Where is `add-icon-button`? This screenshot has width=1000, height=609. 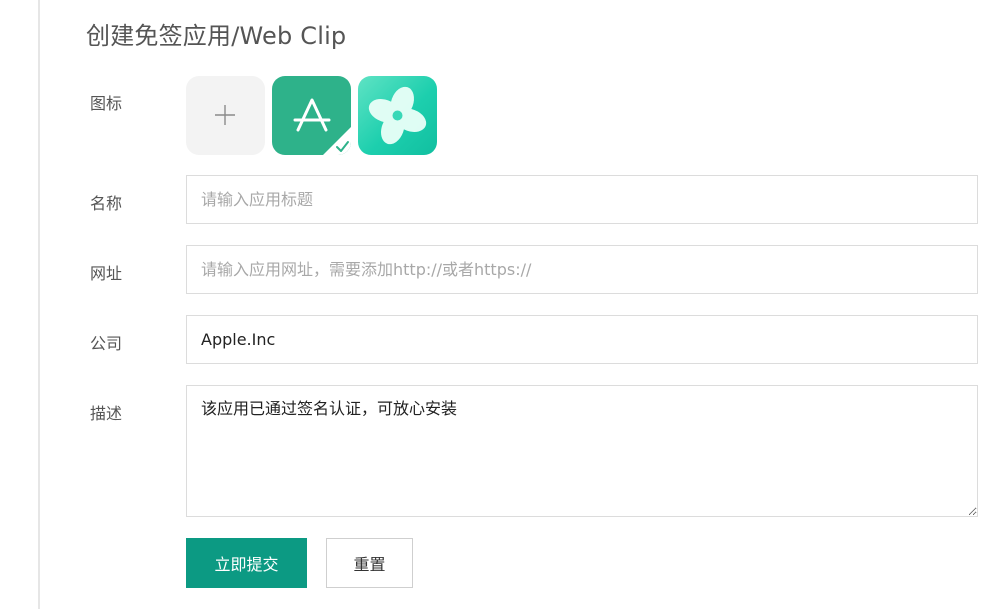
add-icon-button is located at coordinates (225, 115).